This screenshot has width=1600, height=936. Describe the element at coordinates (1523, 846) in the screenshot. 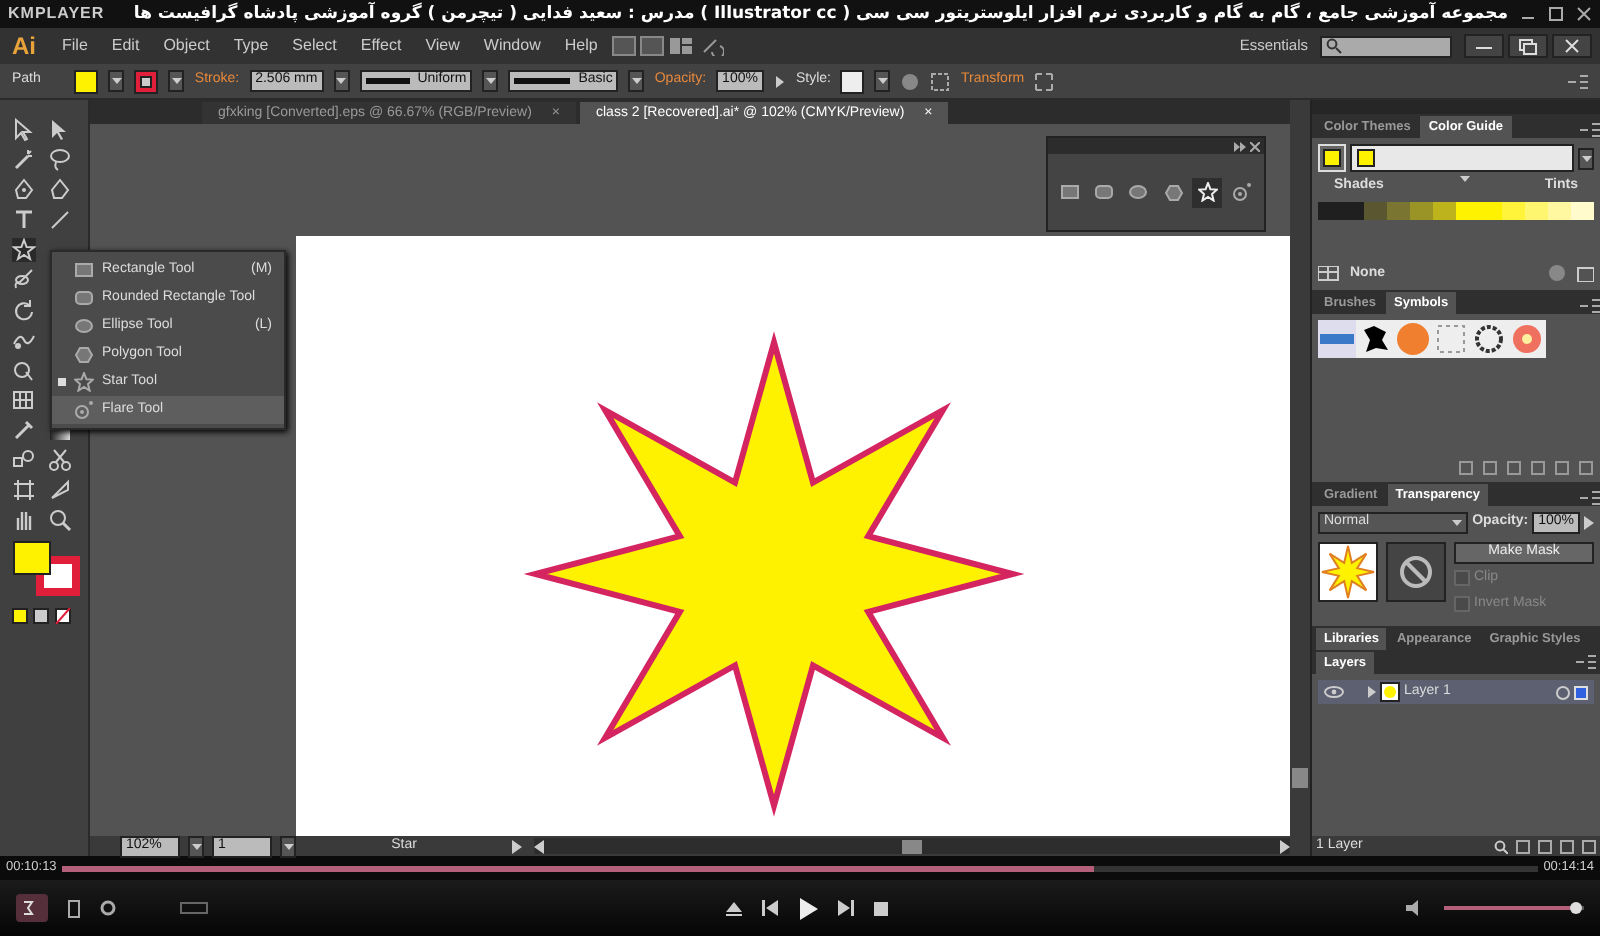

I see `make-clip-icon` at that location.